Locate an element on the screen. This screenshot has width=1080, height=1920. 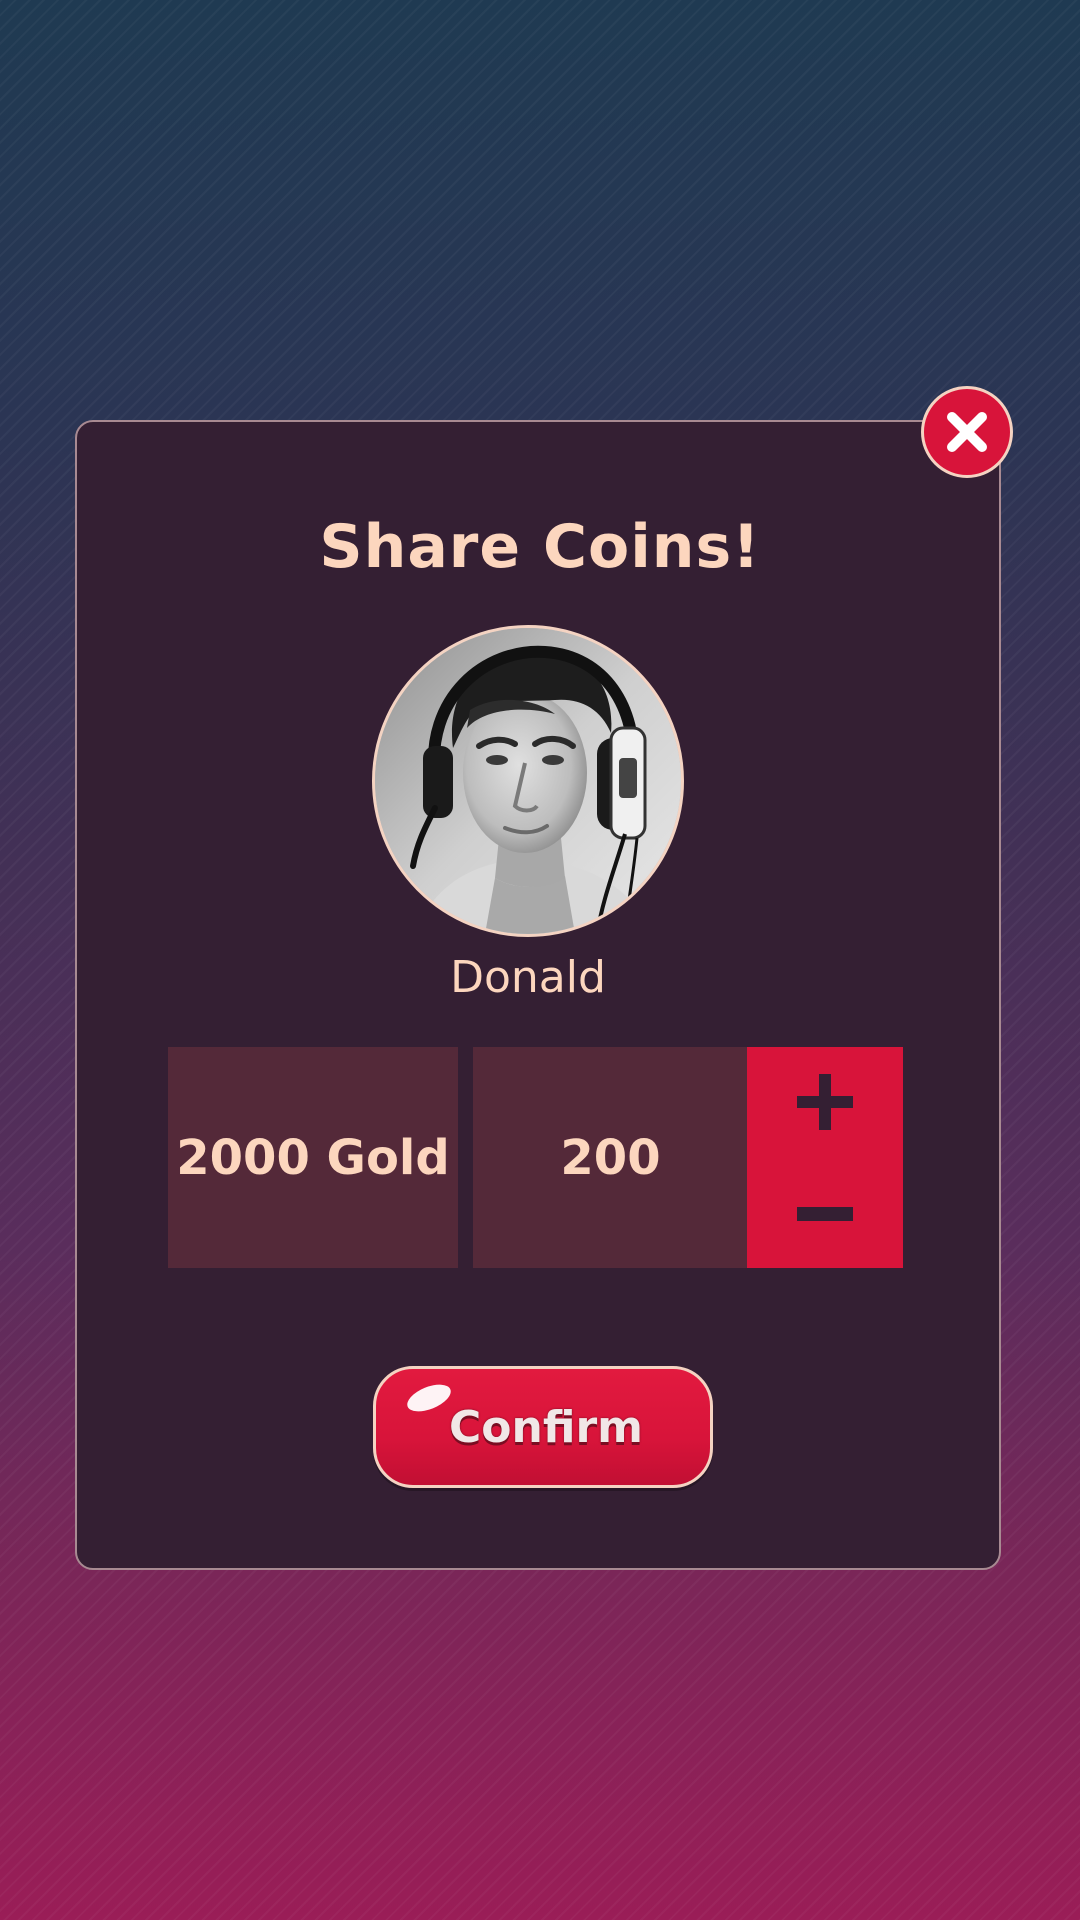
quantity-stepper is located at coordinates (825, 1157).